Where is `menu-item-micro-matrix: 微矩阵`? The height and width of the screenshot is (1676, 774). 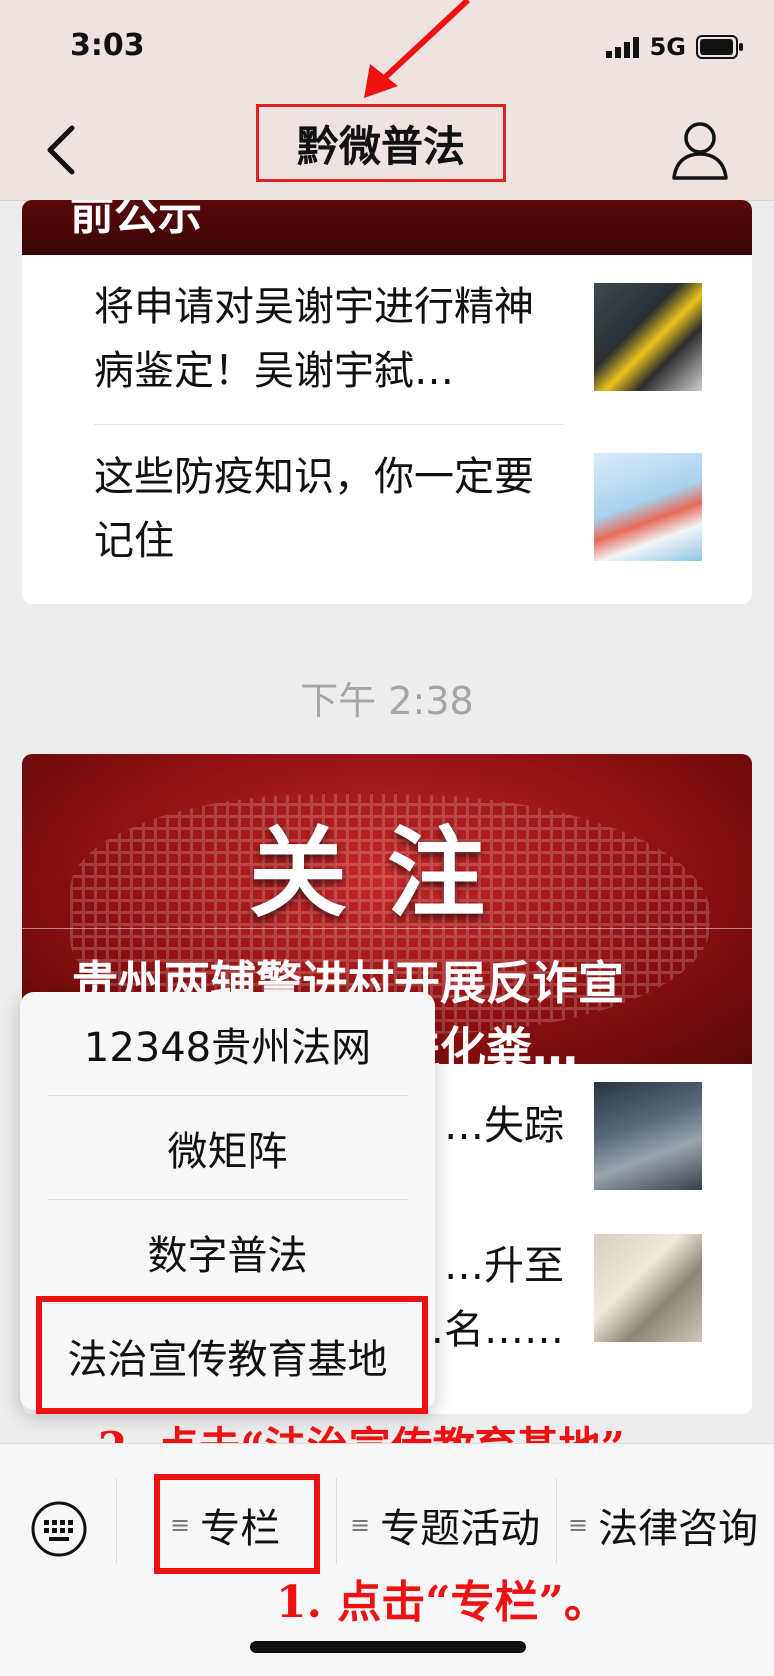
menu-item-micro-matrix: 微矩阵 is located at coordinates (227, 1147).